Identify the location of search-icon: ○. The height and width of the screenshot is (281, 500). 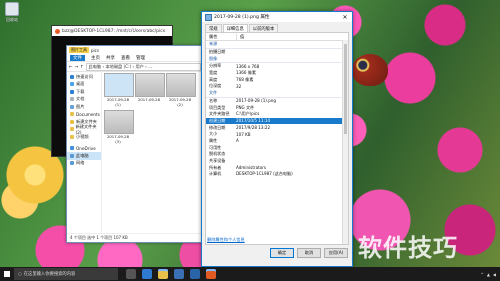
(20, 274).